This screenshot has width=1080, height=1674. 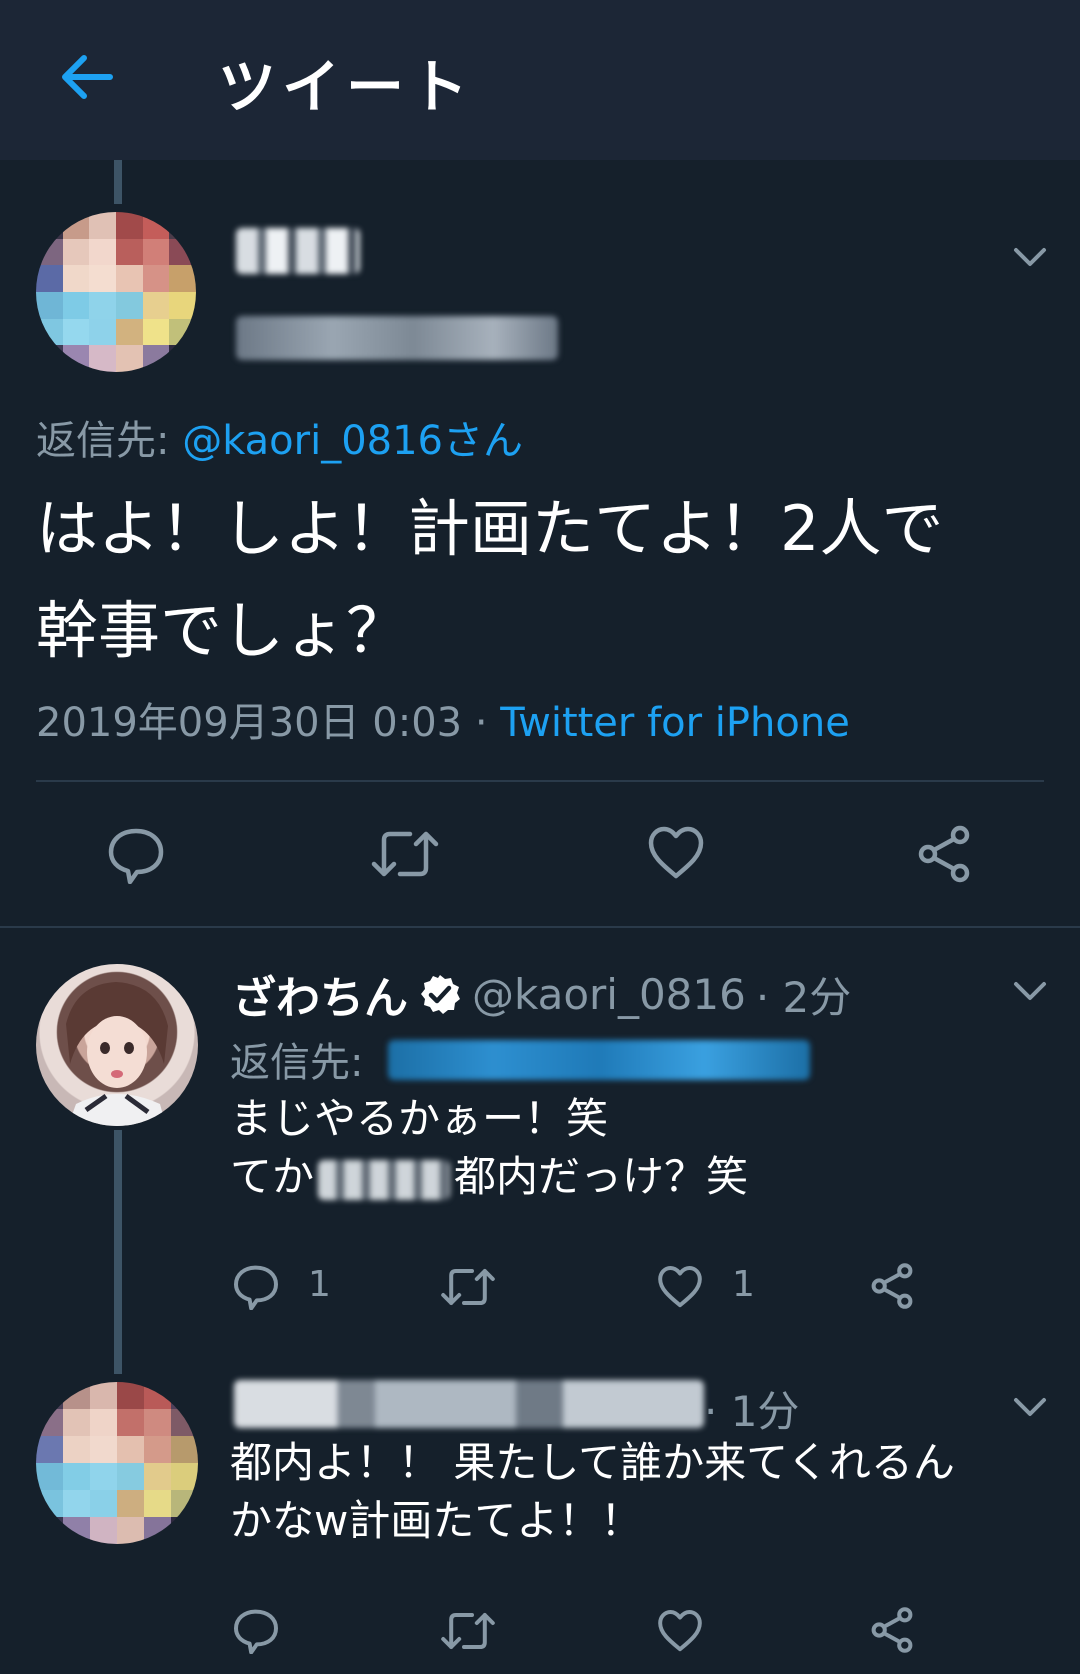 I want to click on relative-time: · 2分, so click(x=803, y=997).